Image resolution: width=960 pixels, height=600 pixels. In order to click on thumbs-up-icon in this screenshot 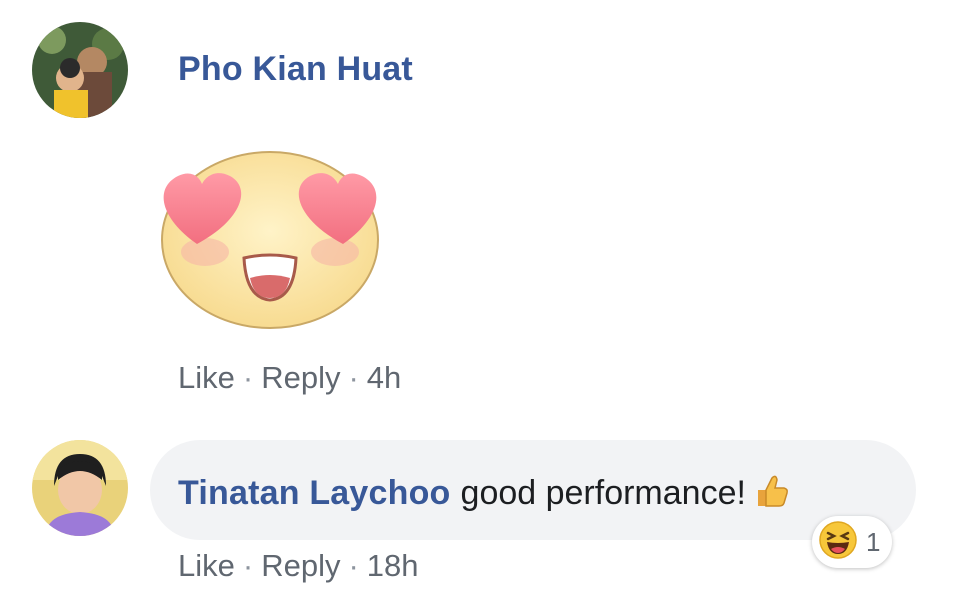, I will do `click(770, 494)`.